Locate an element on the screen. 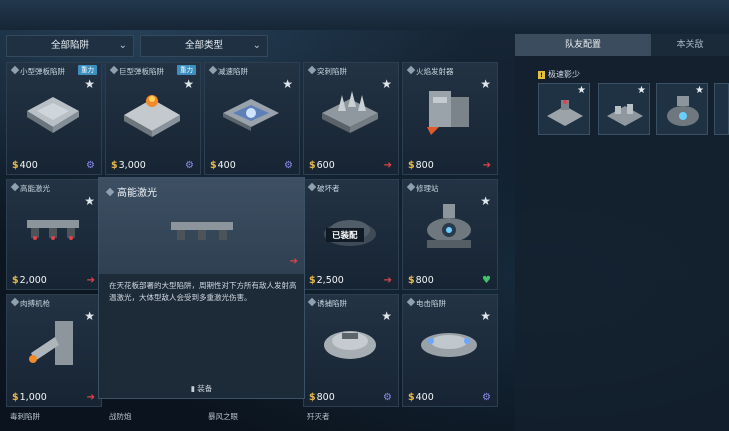 The width and height of the screenshot is (729, 431). card-name: 修理站 is located at coordinates (422, 188).